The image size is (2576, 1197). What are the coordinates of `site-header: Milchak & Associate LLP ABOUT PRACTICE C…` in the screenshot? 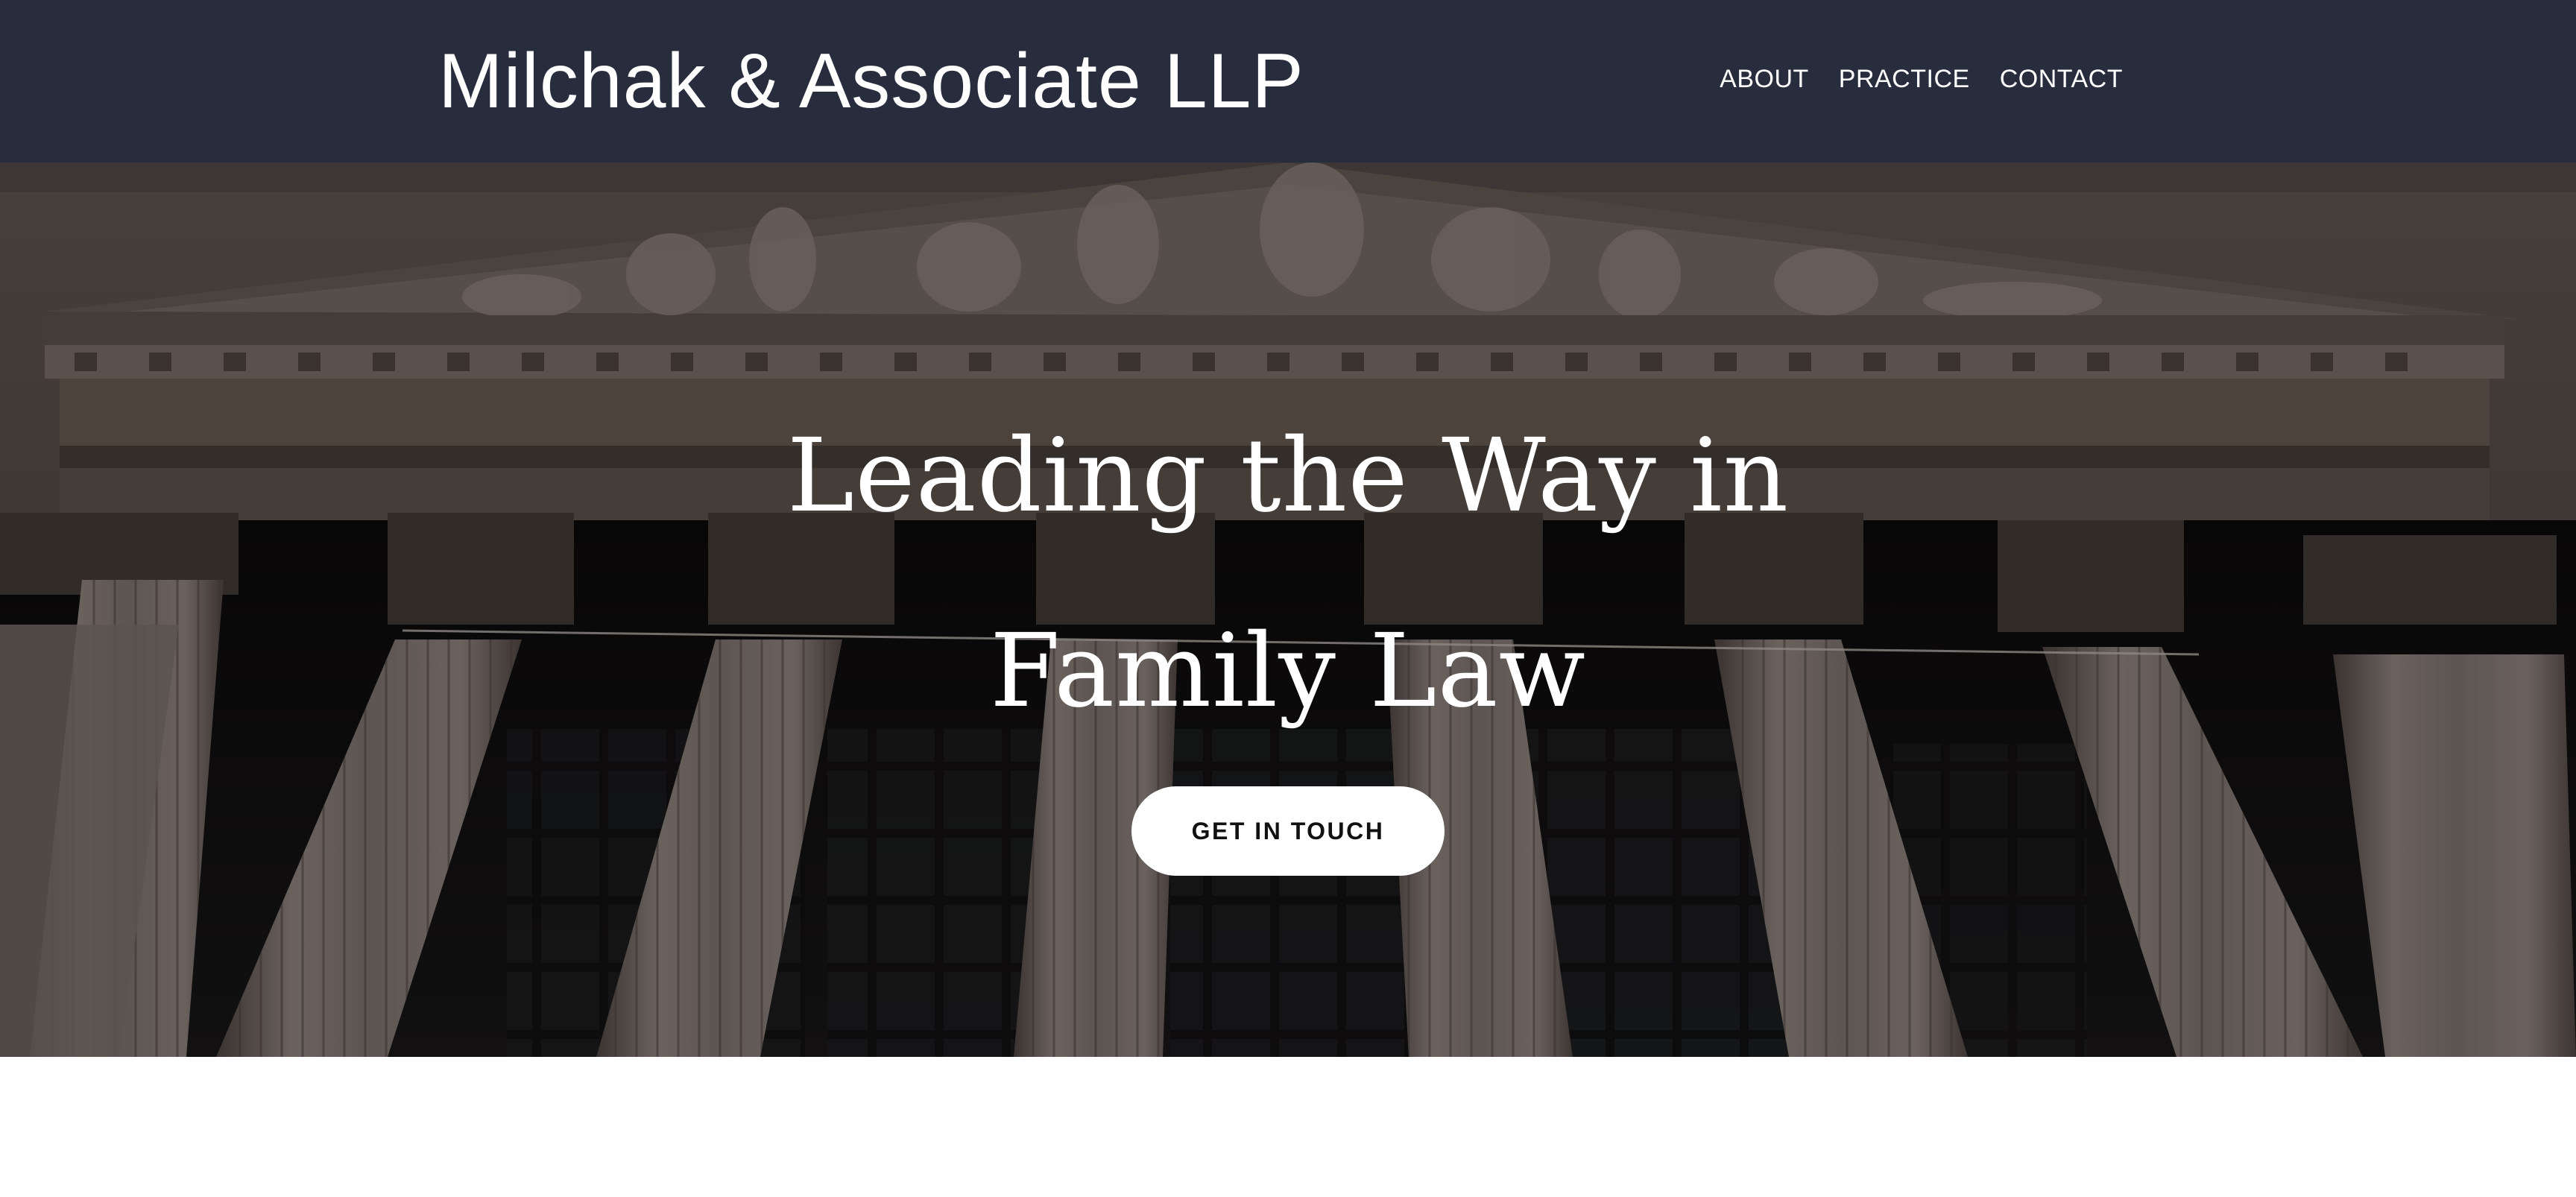 It's located at (1288, 81).